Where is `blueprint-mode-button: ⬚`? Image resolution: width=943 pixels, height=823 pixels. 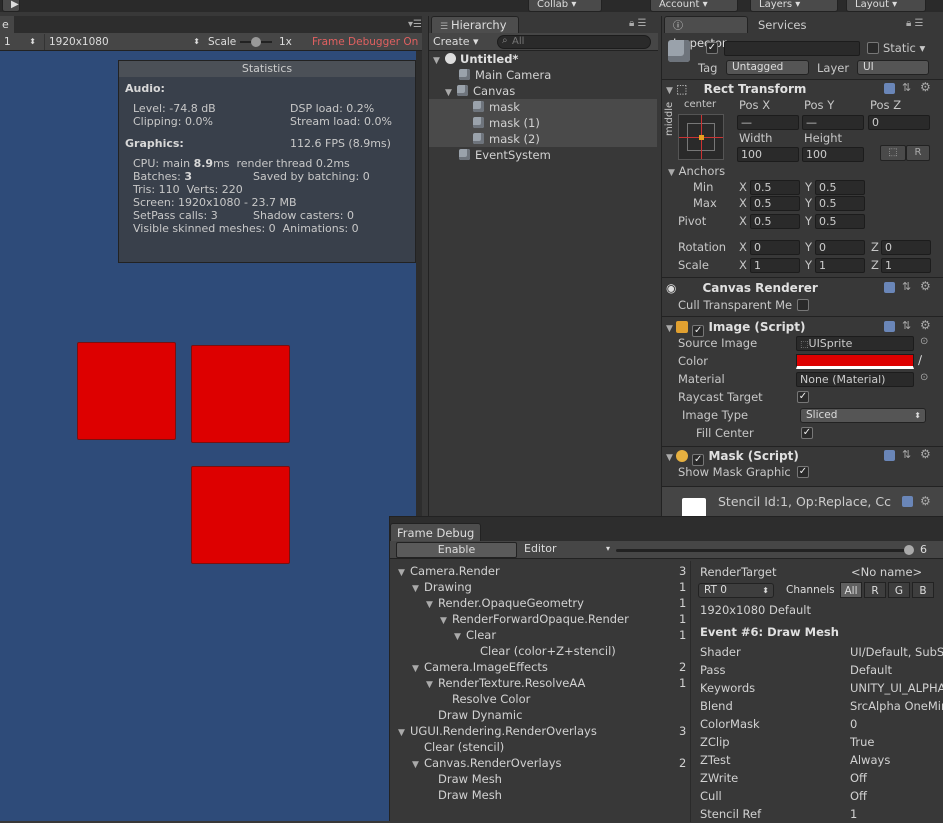 blueprint-mode-button: ⬚ is located at coordinates (893, 153).